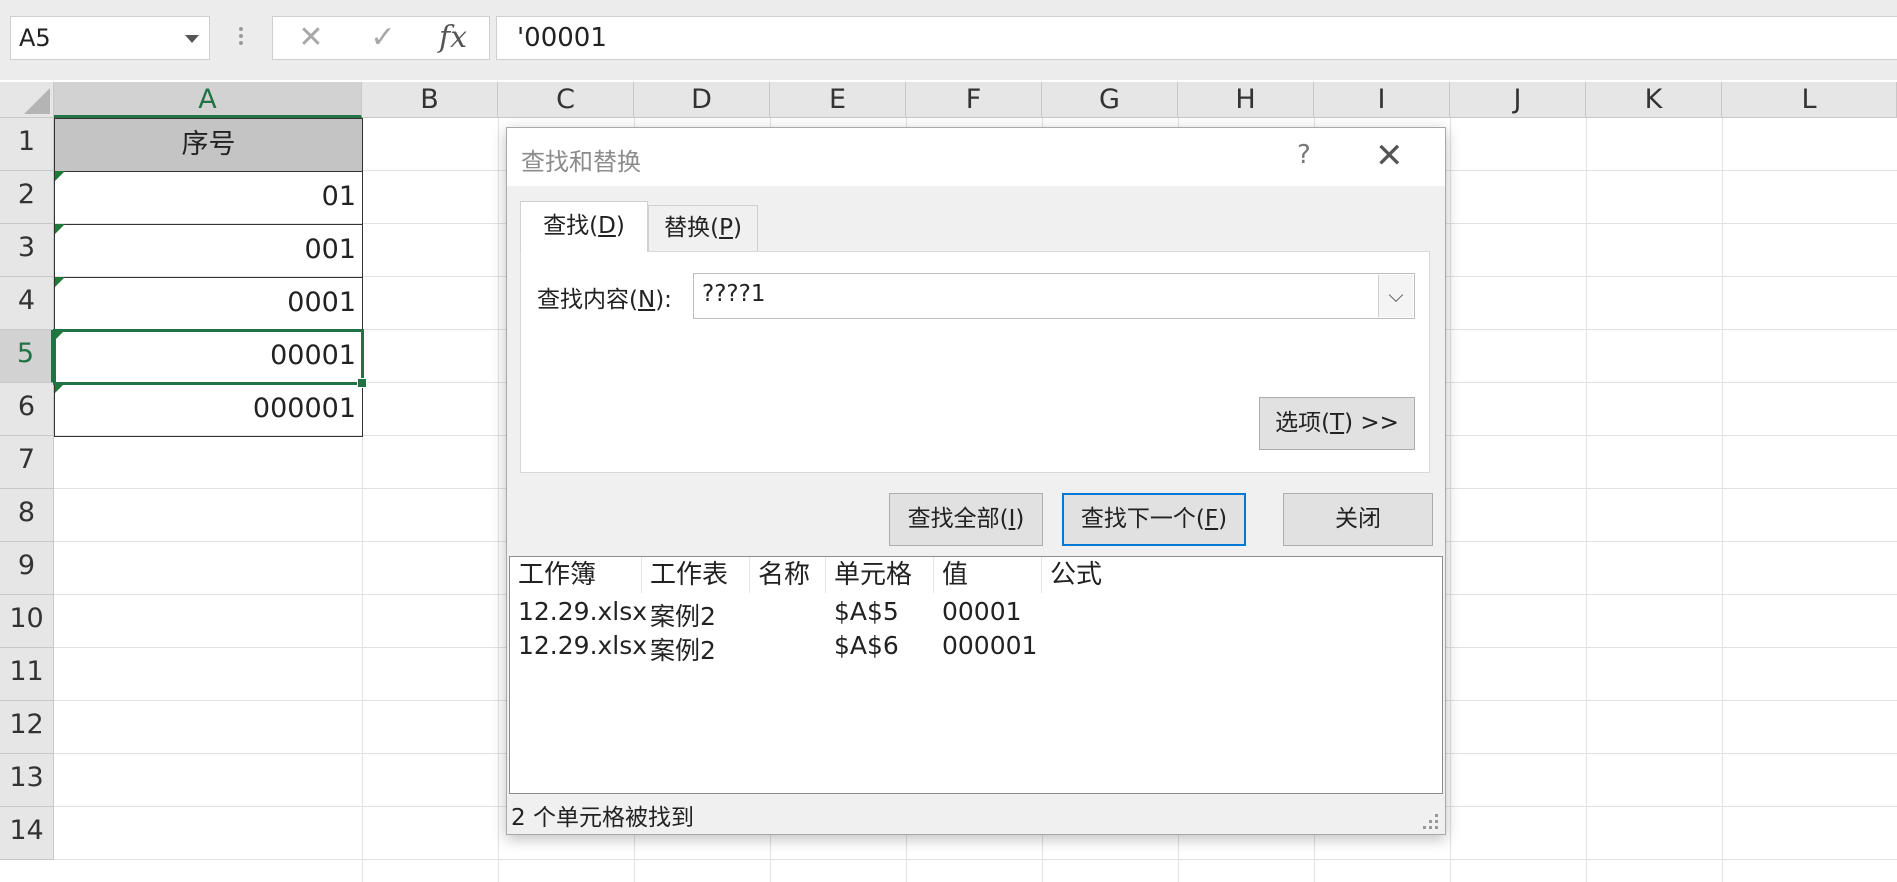 Image resolution: width=1897 pixels, height=882 pixels. What do you see at coordinates (788, 575) in the screenshot?
I see `results-header-name: 名称` at bounding box center [788, 575].